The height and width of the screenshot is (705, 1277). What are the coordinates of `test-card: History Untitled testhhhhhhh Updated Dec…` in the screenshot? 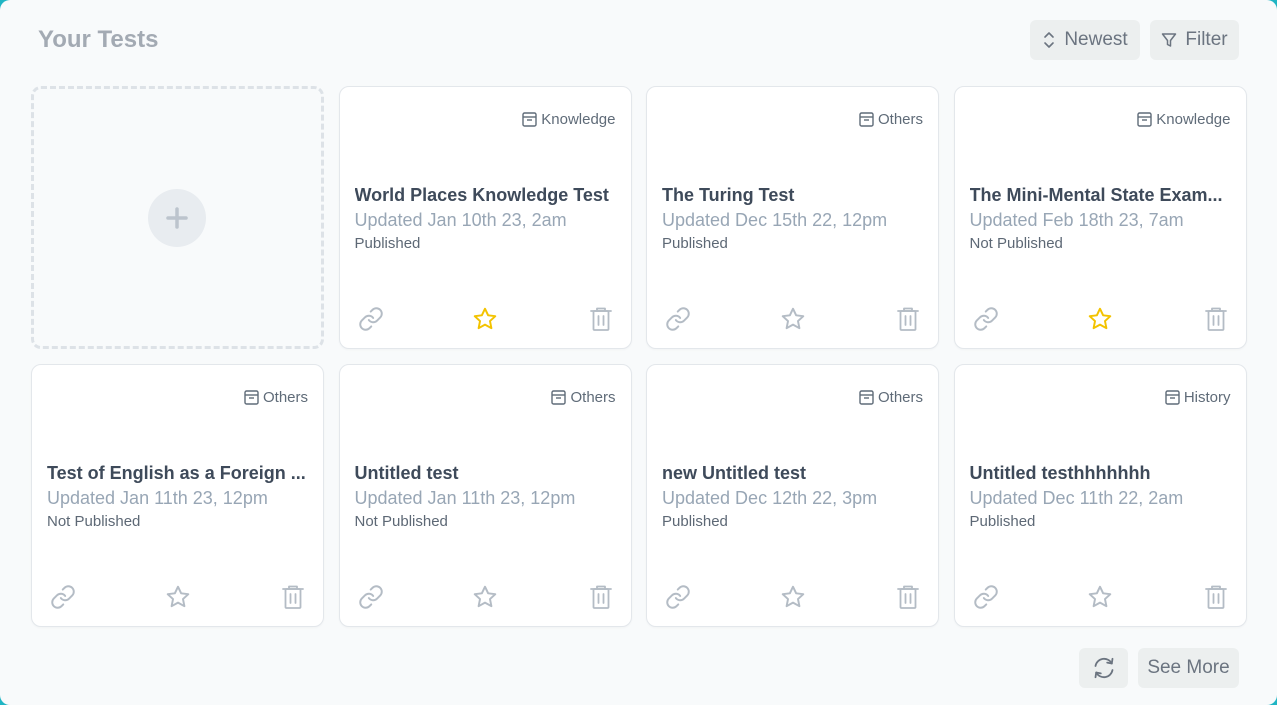 It's located at (1100, 495).